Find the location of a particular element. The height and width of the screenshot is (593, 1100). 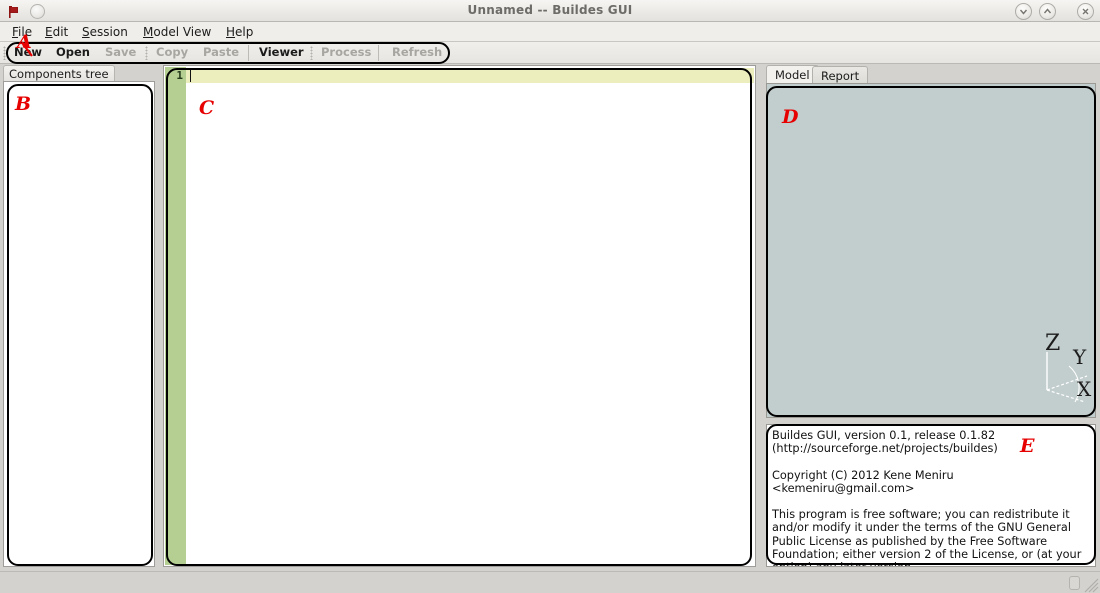

menu-model-view: Model View is located at coordinates (177, 32).